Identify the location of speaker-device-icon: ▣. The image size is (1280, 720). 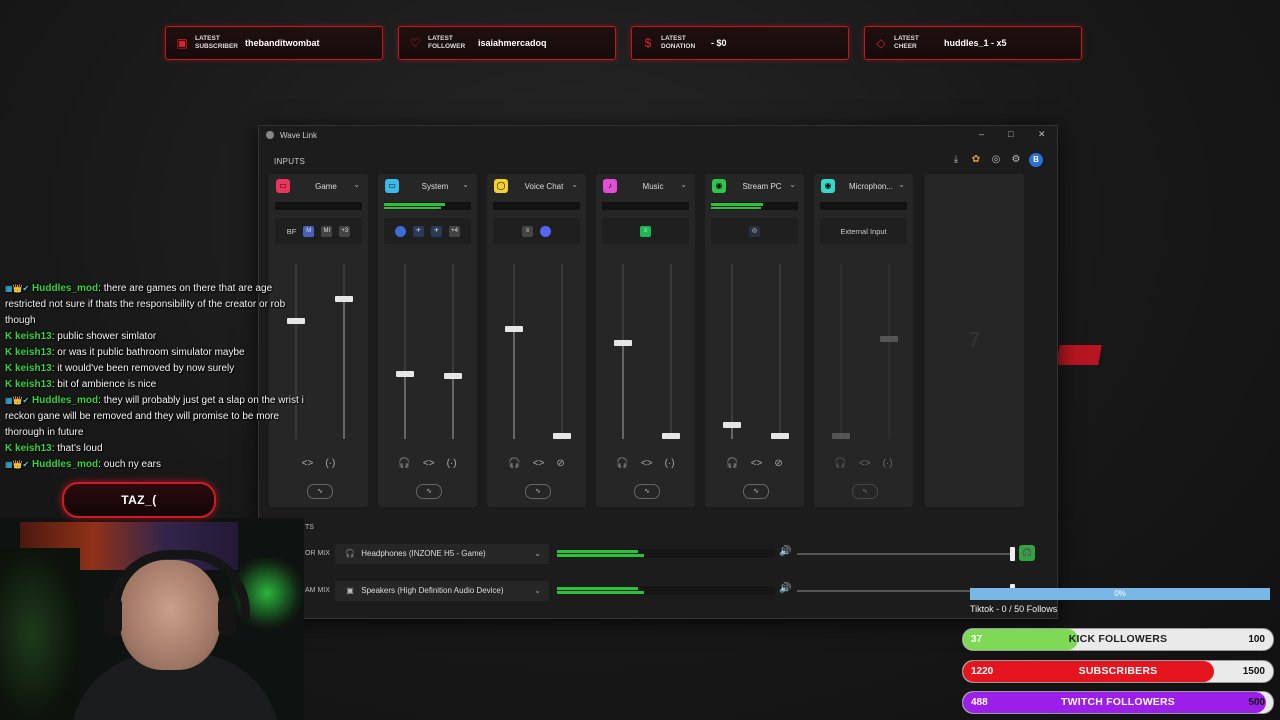
(350, 590).